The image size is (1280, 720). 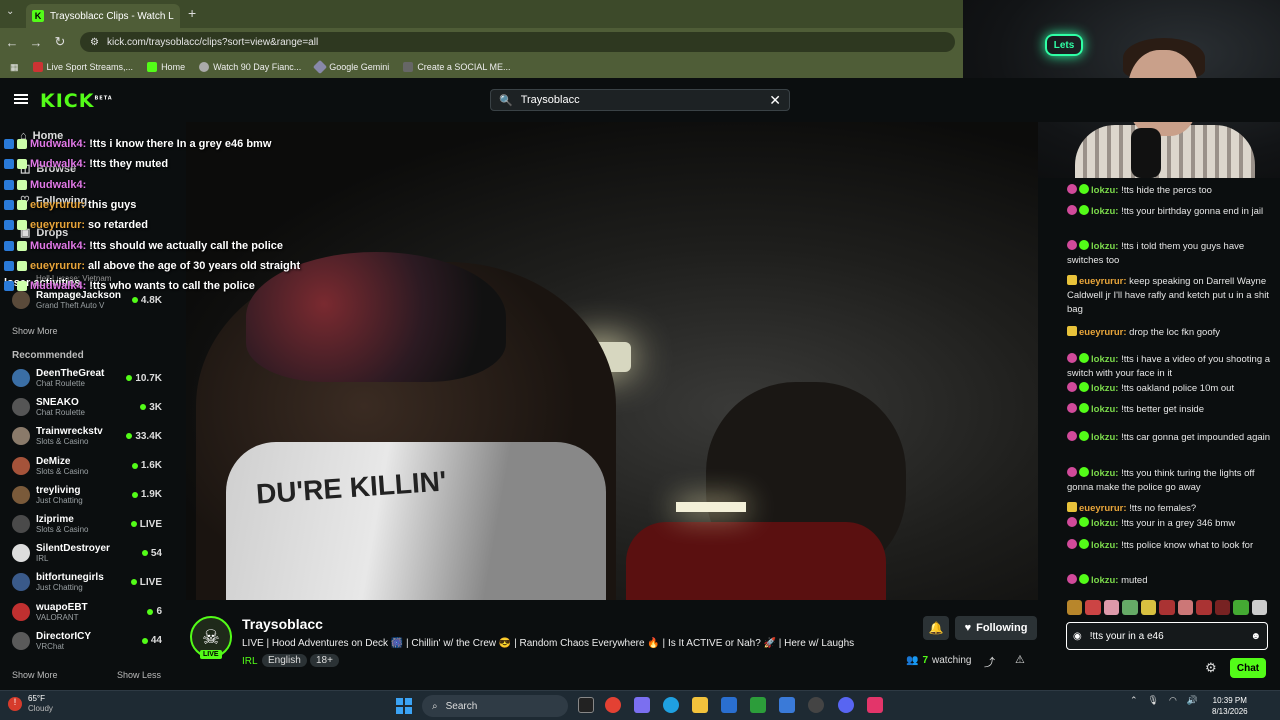 What do you see at coordinates (1211, 668) in the screenshot?
I see `gear-icon: ⚙` at bounding box center [1211, 668].